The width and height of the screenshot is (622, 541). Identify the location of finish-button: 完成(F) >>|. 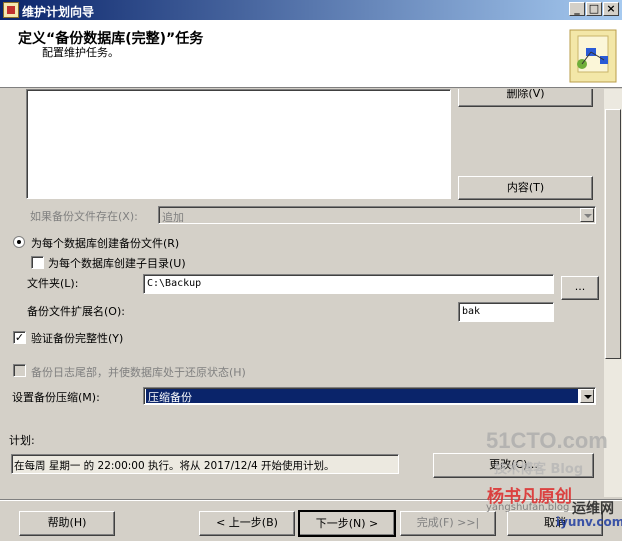
(448, 523).